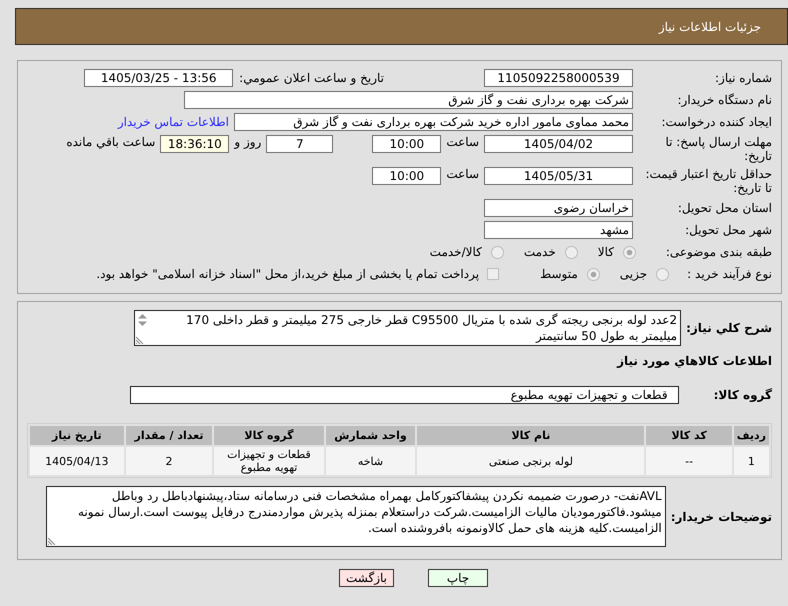 The image size is (788, 606). Describe the element at coordinates (606, 252) in the screenshot. I see `option-label: کالا` at that location.